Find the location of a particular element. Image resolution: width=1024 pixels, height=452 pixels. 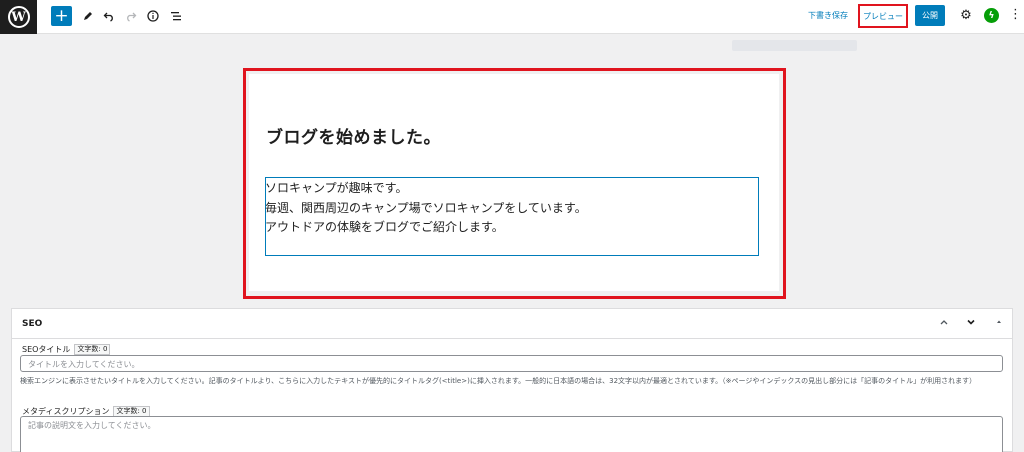

seo-title-input: タイトルを入力してください。 is located at coordinates (511, 363).